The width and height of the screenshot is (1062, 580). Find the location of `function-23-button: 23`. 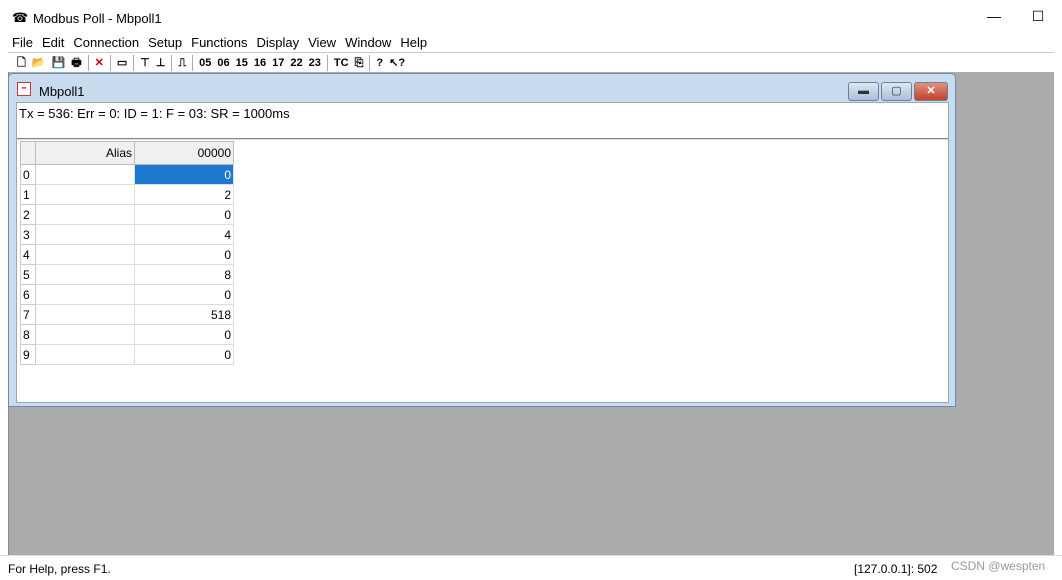

function-23-button: 23 is located at coordinates (315, 63).